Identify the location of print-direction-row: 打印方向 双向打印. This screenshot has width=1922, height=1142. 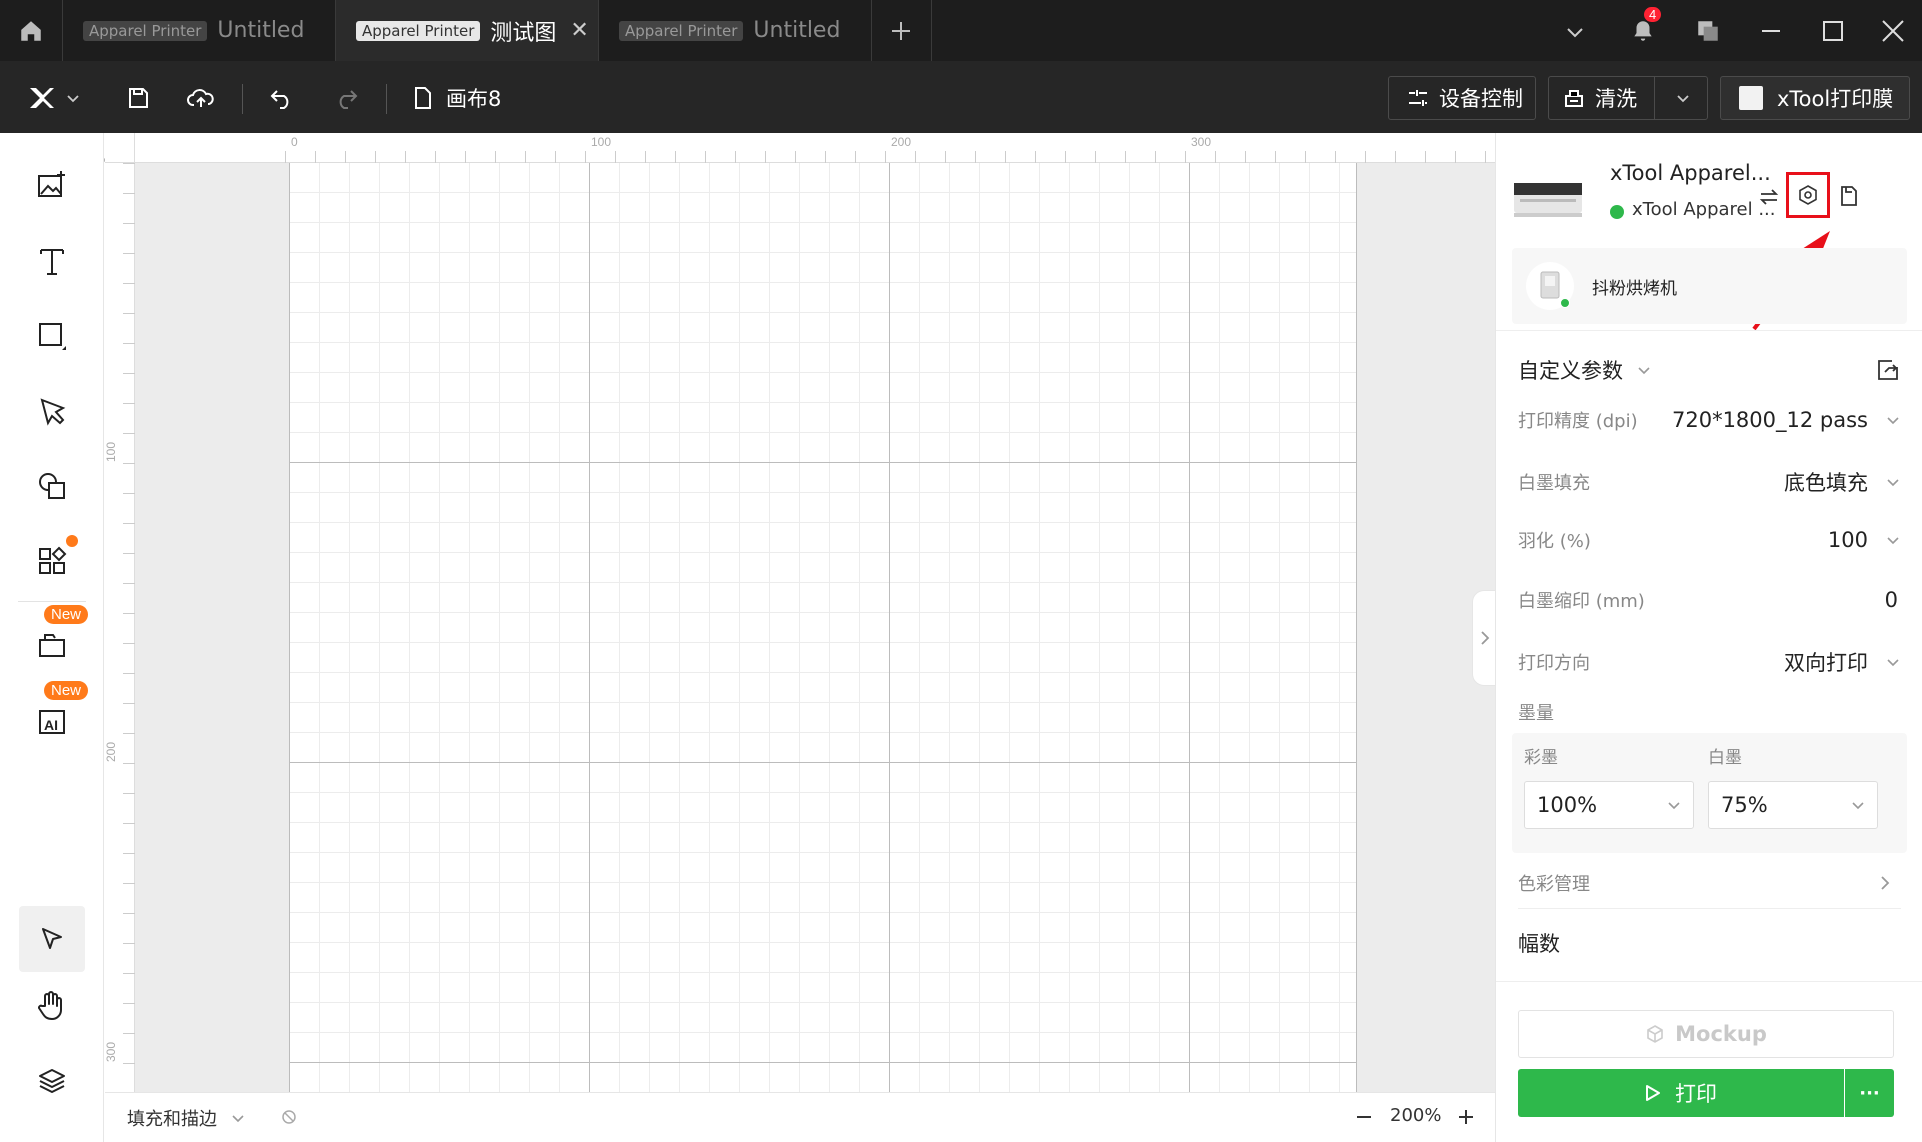
(1709, 662).